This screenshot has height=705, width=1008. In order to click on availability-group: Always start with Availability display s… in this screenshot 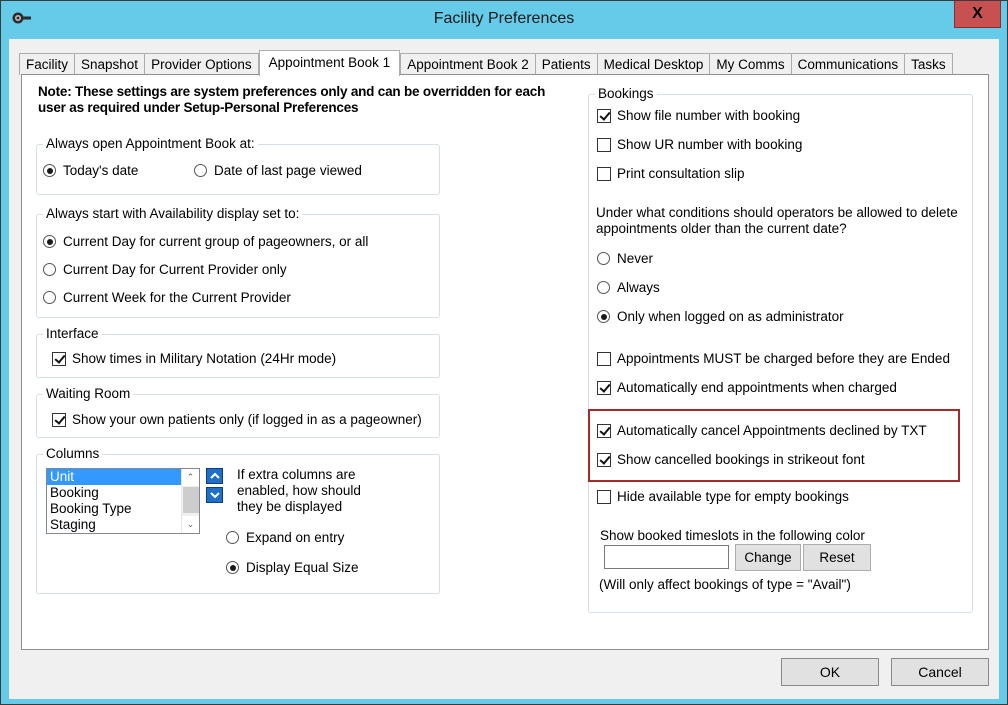, I will do `click(238, 262)`.